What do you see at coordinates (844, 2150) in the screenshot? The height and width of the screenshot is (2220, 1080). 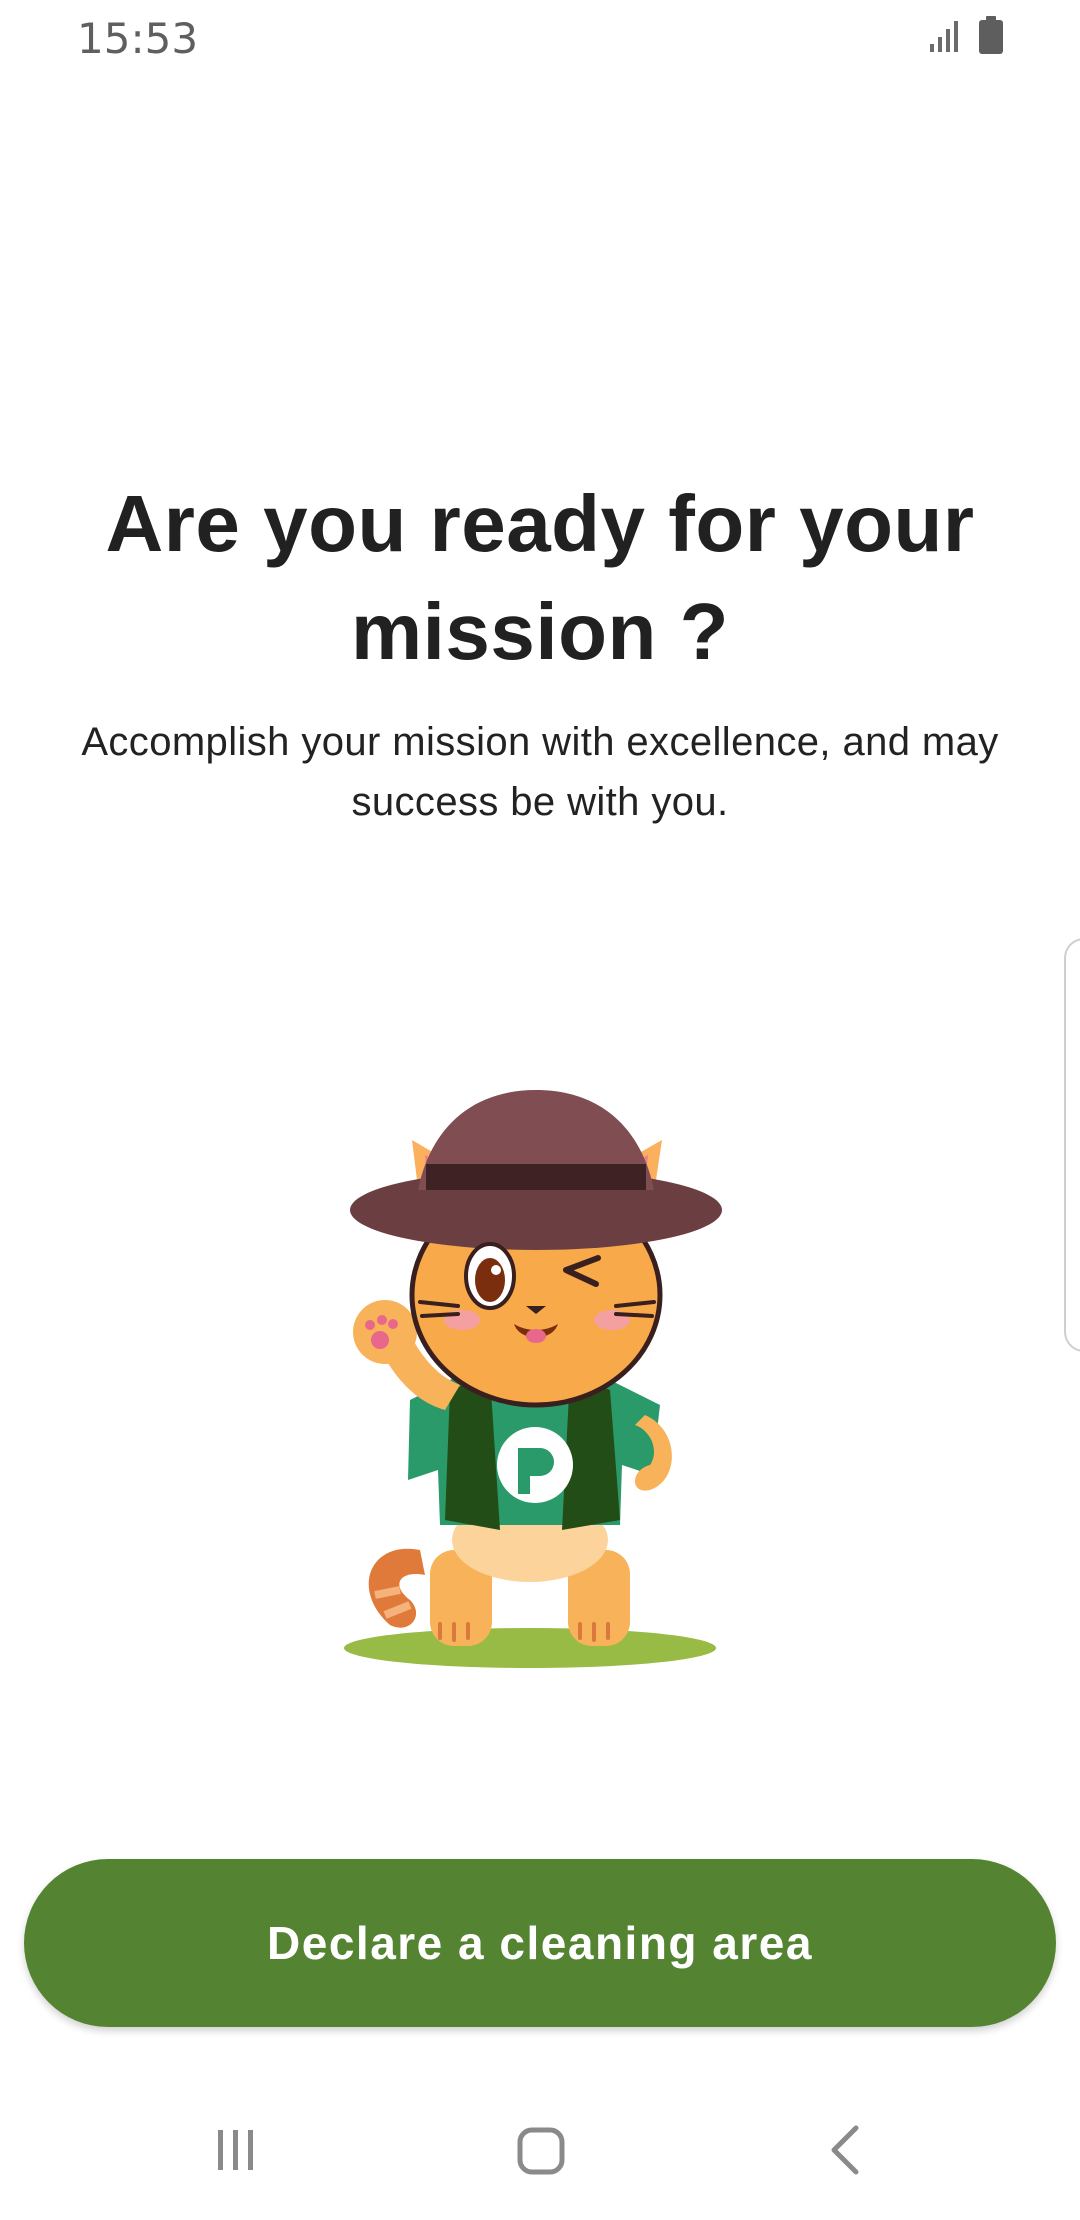 I see `back-icon` at bounding box center [844, 2150].